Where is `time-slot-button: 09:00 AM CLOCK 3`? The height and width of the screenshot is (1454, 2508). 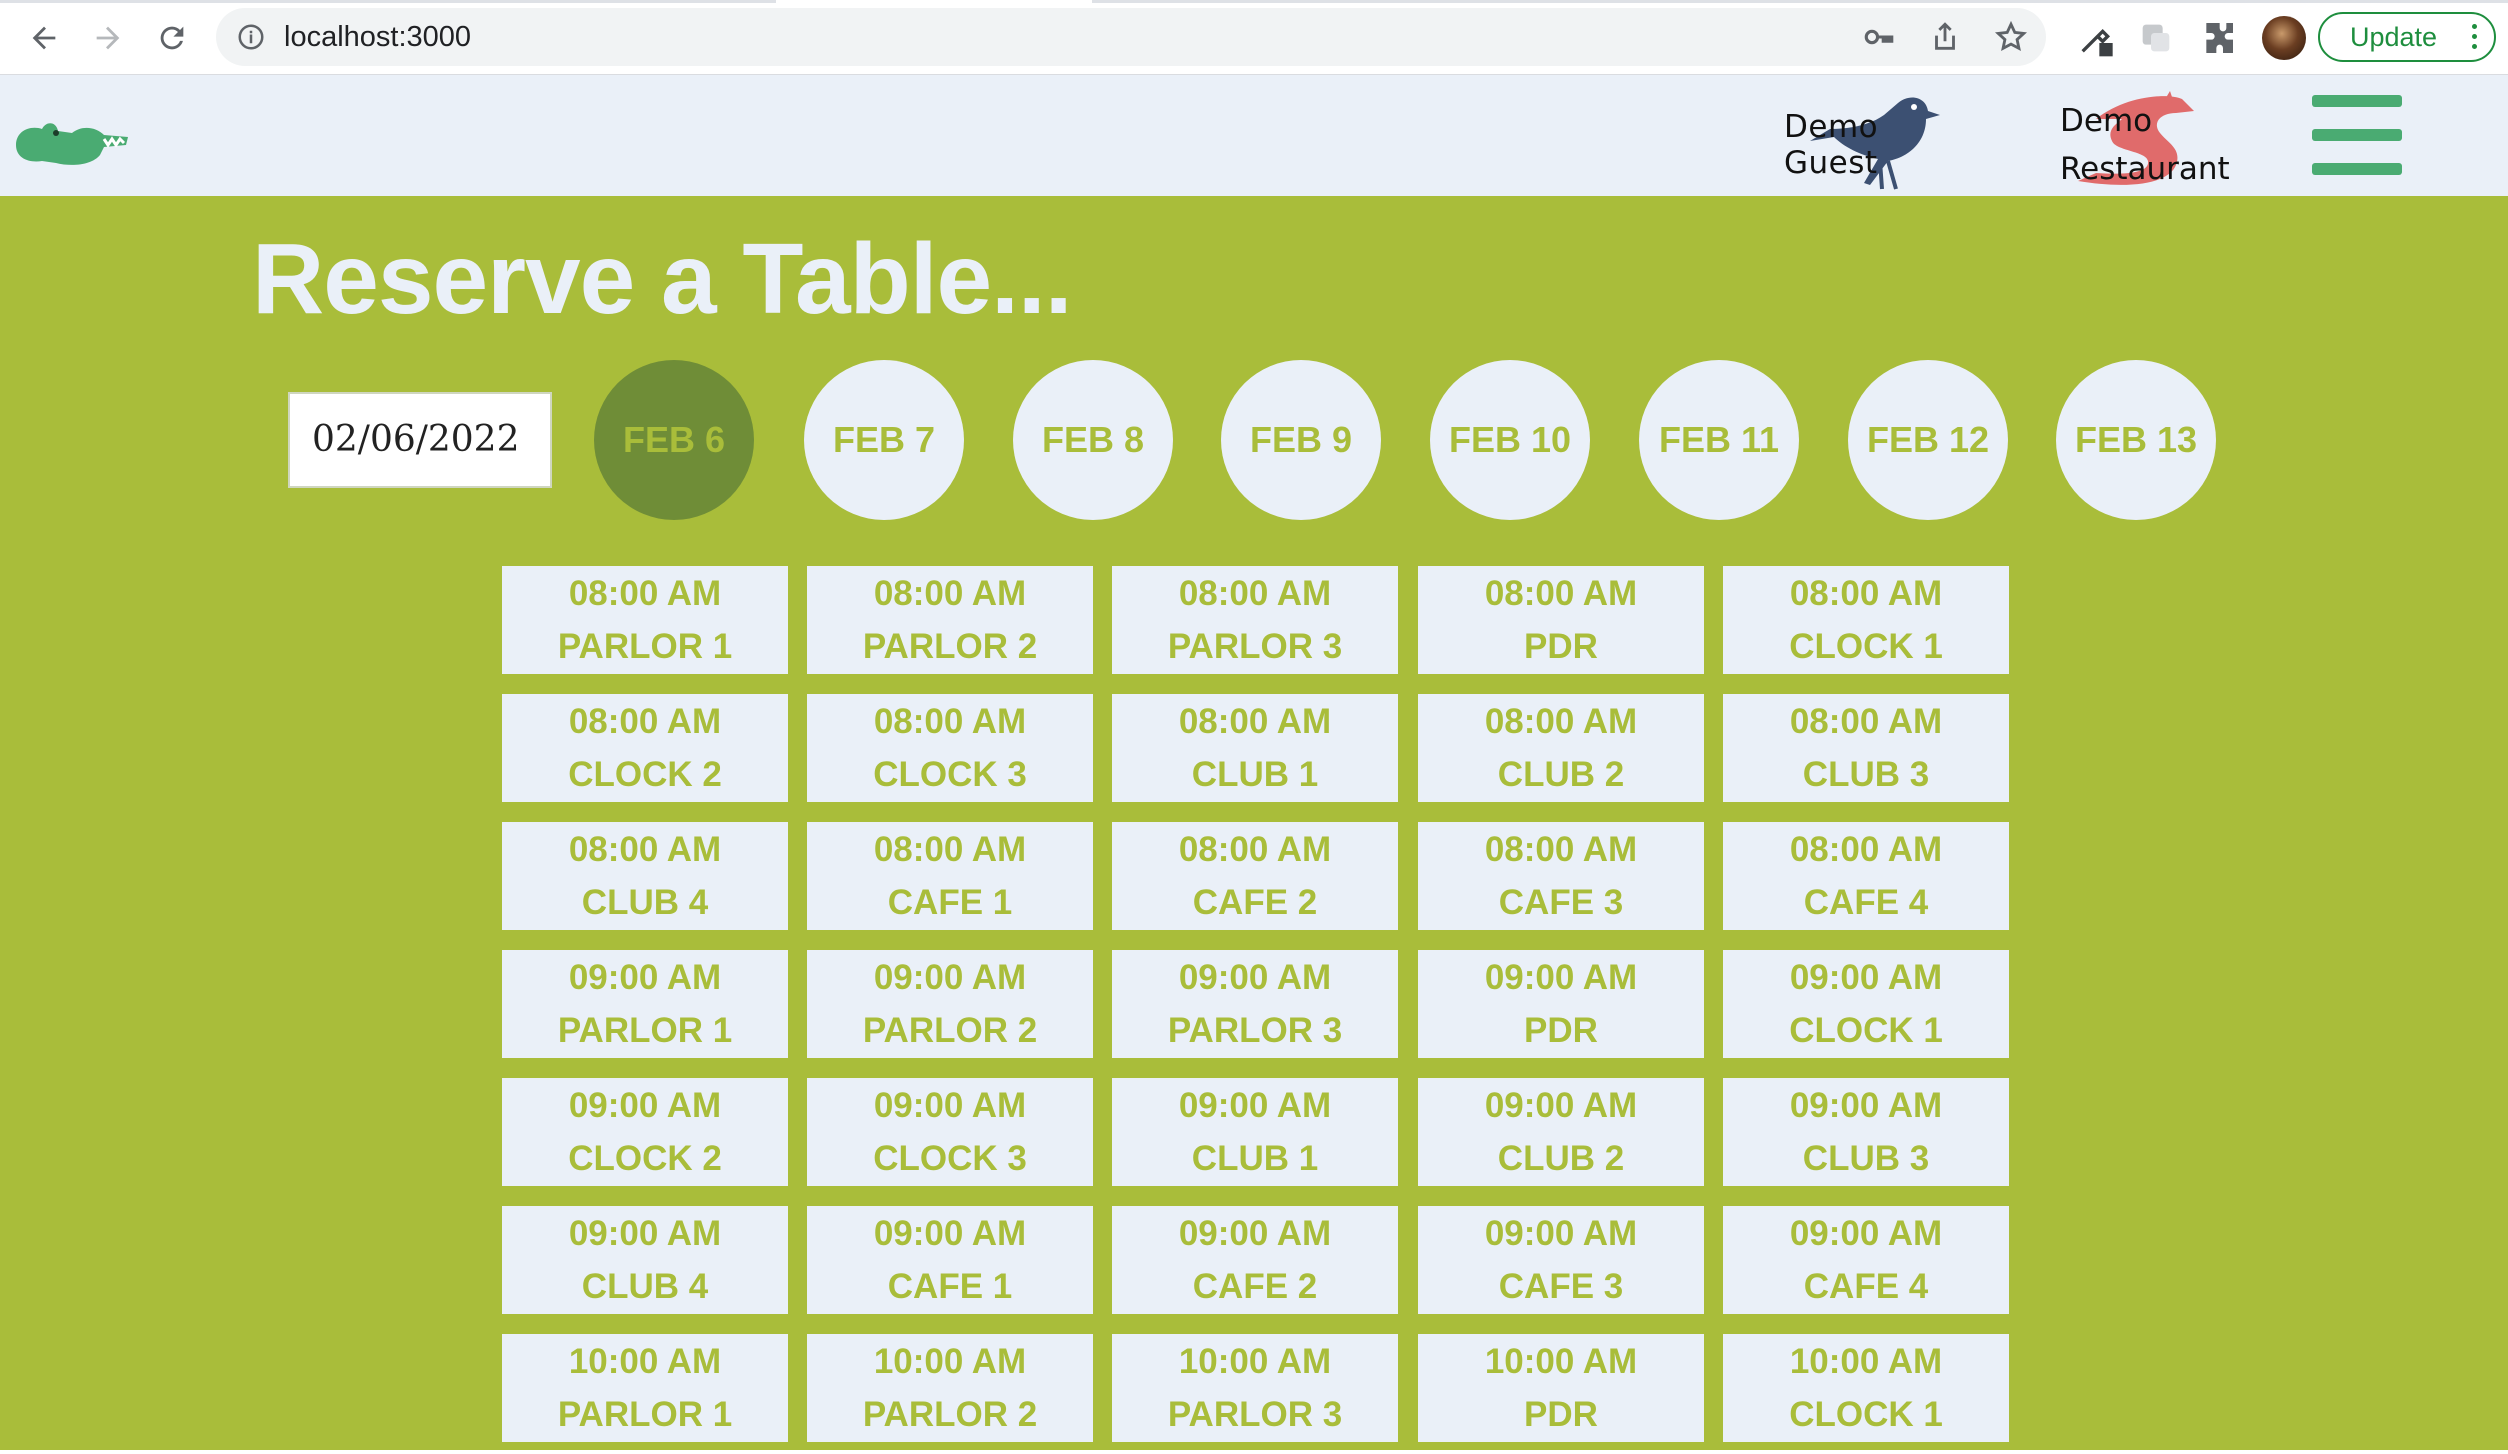
time-slot-button: 09:00 AM CLOCK 3 is located at coordinates (950, 1132).